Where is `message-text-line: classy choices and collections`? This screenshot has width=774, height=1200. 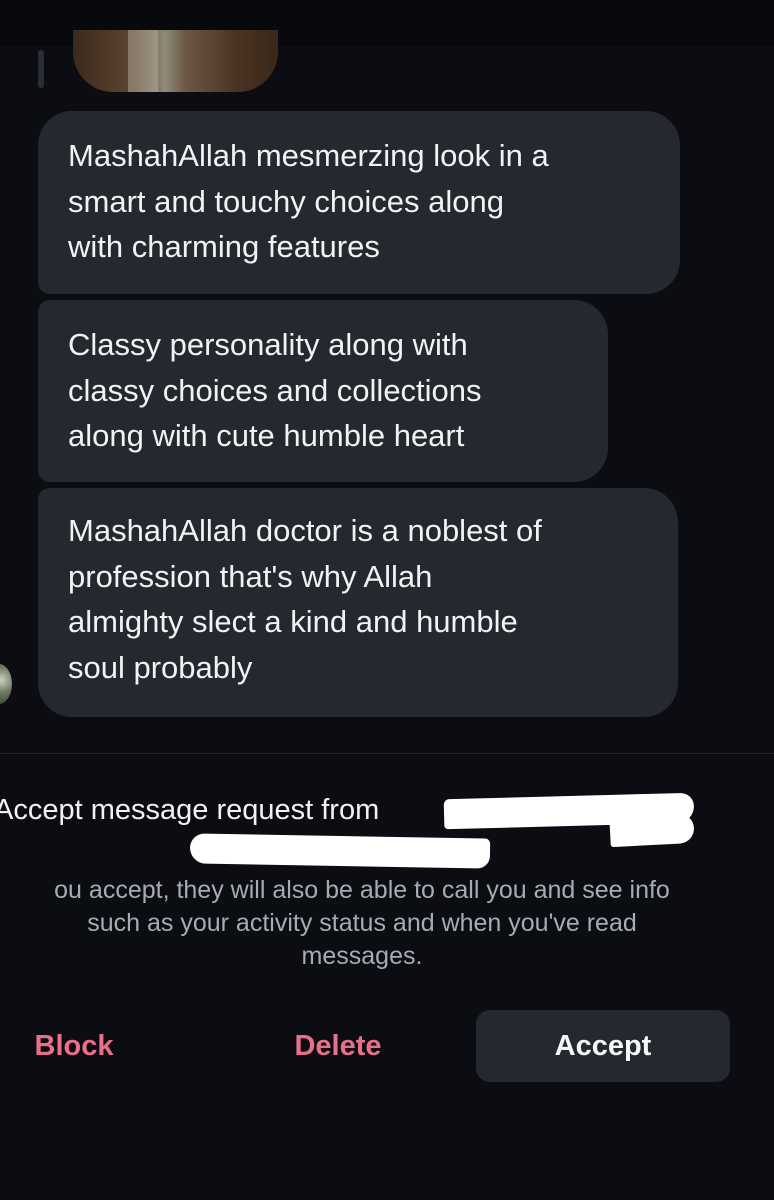
message-text-line: classy choices and collections is located at coordinates (275, 390).